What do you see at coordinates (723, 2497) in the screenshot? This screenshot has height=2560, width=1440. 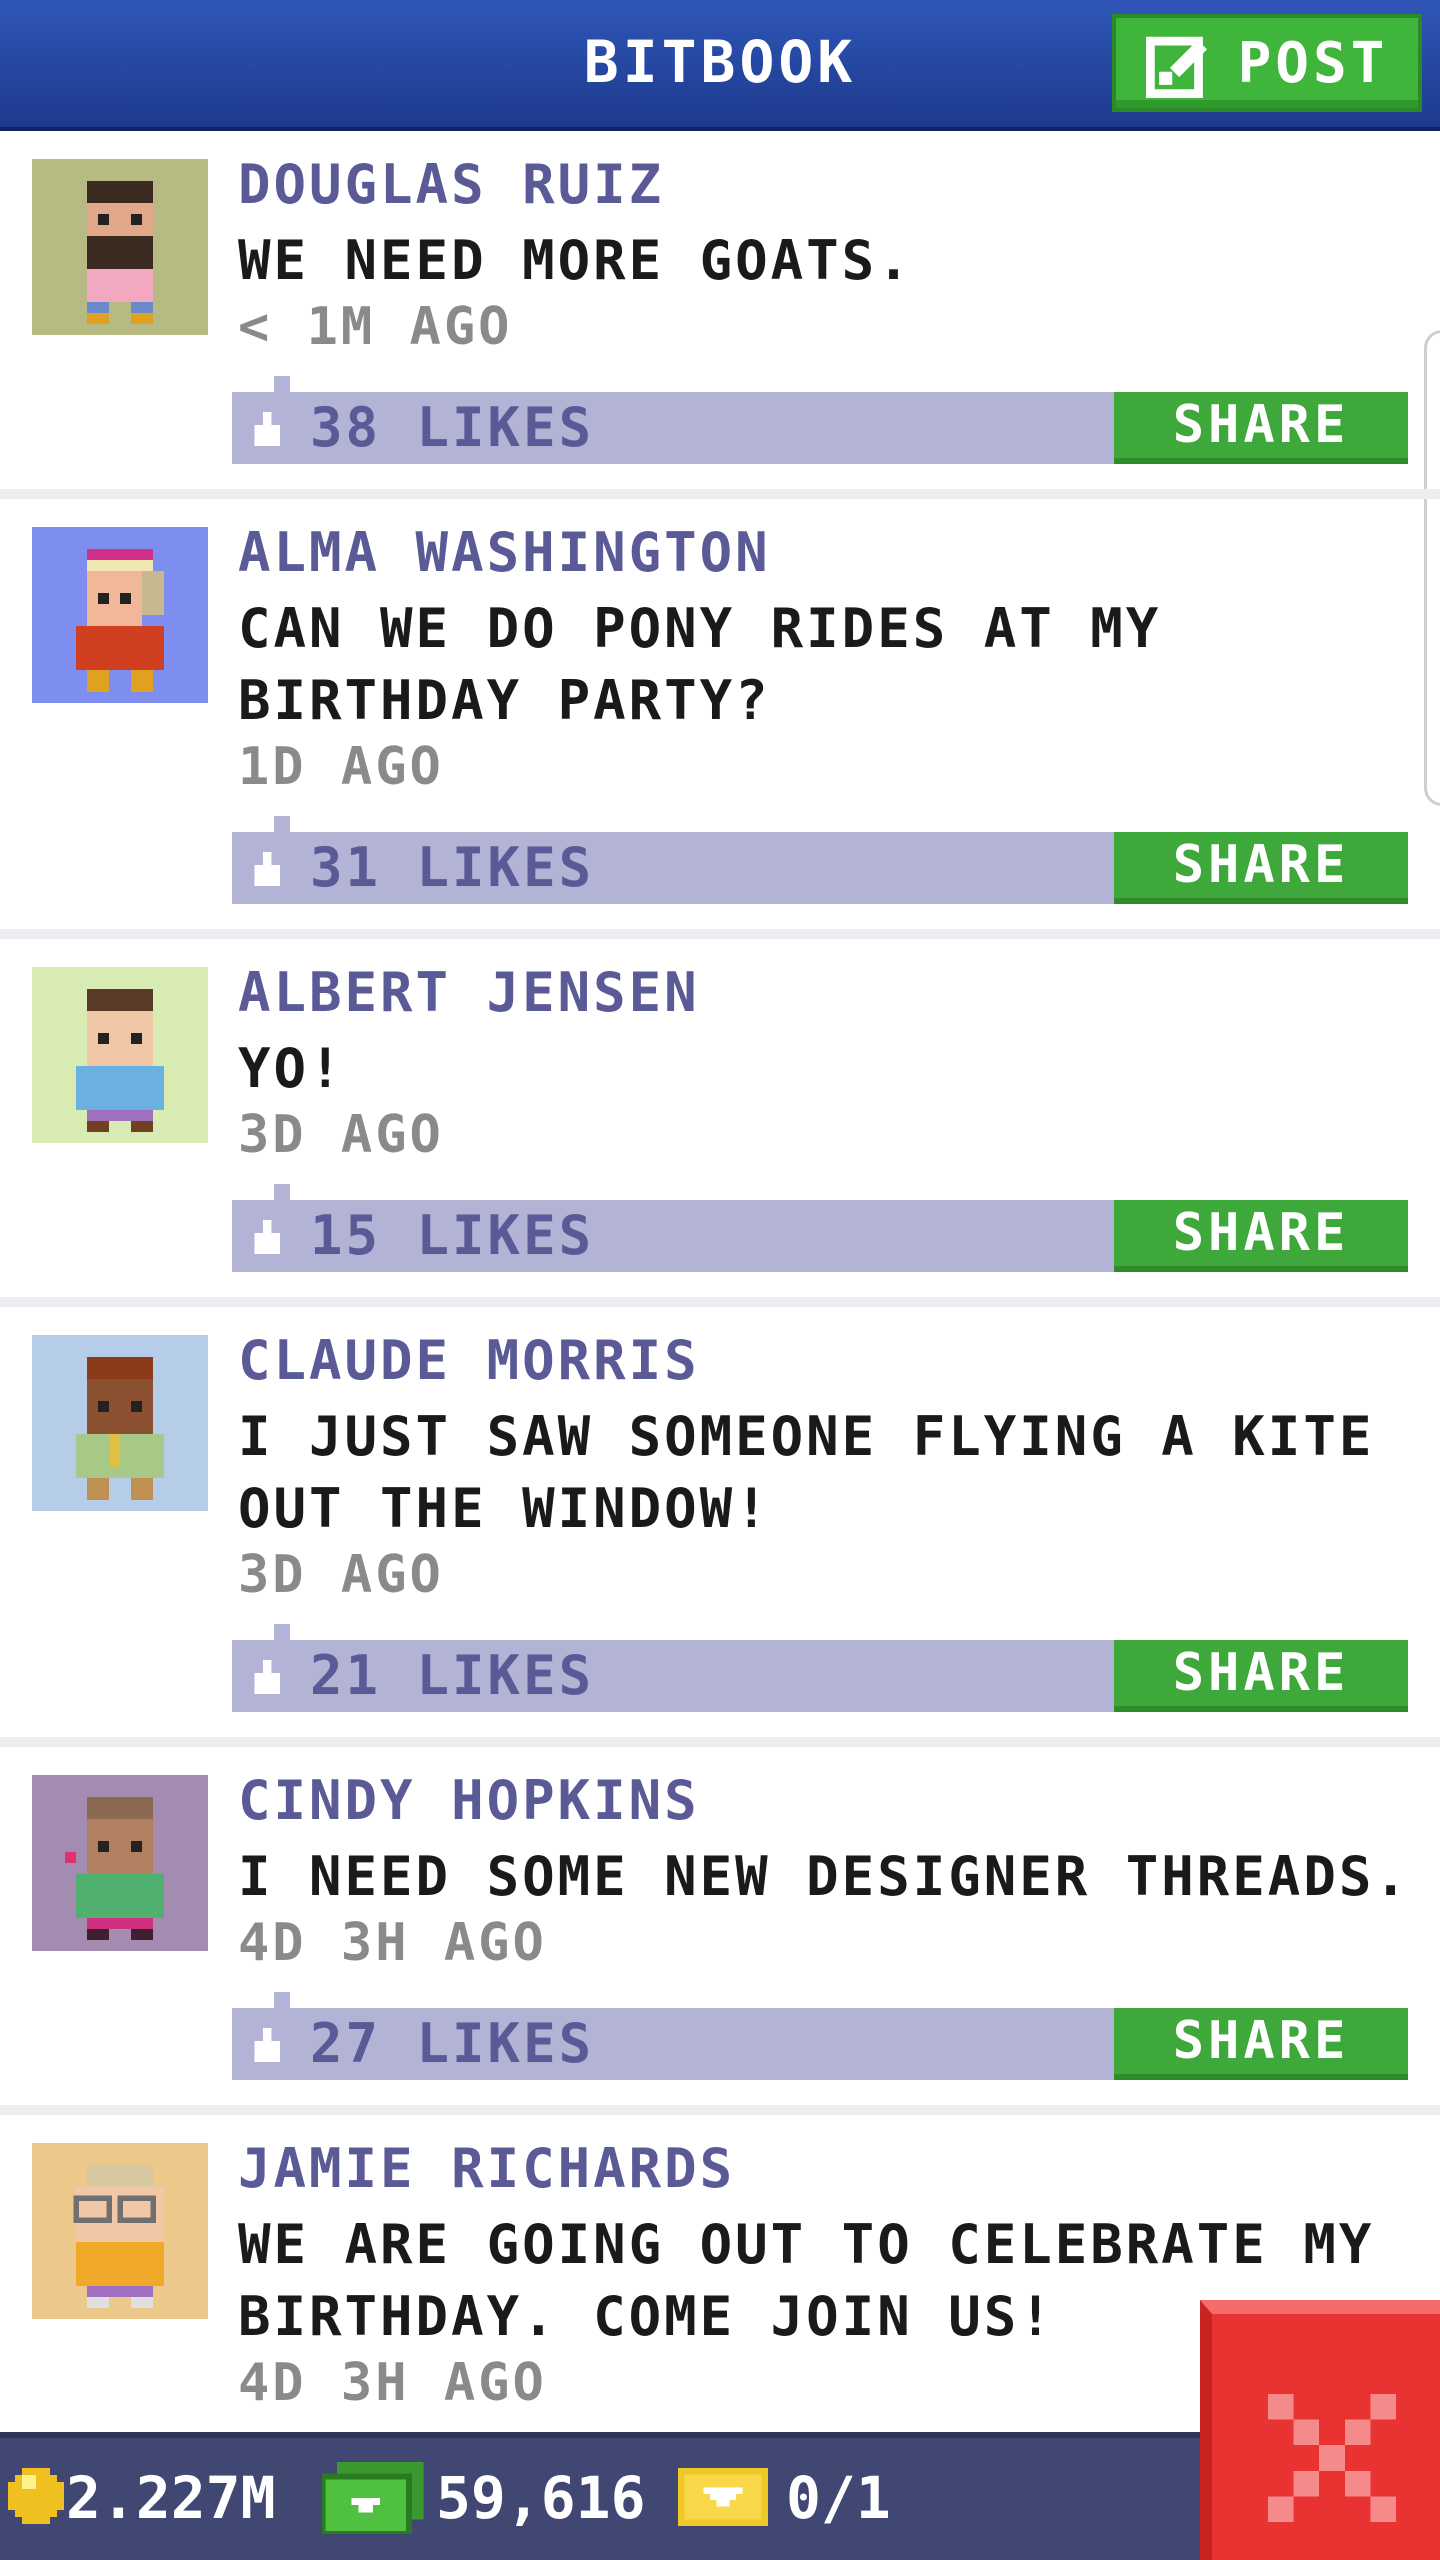 I see `ticket-icon` at bounding box center [723, 2497].